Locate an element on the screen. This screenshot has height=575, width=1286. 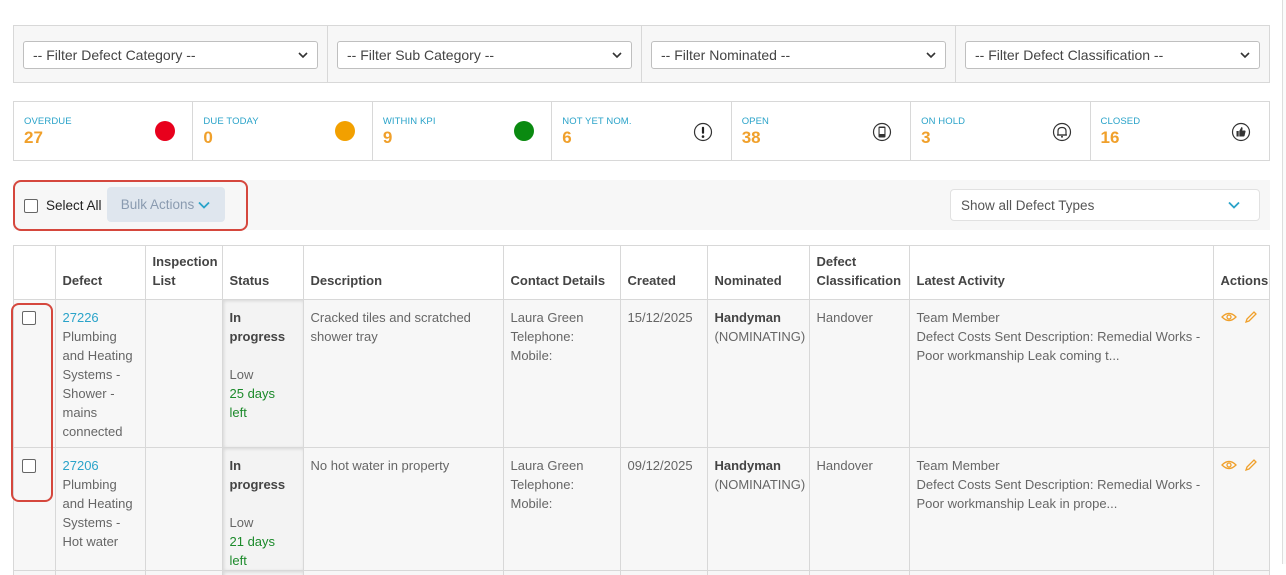
exclamation-icon is located at coordinates (702, 132).